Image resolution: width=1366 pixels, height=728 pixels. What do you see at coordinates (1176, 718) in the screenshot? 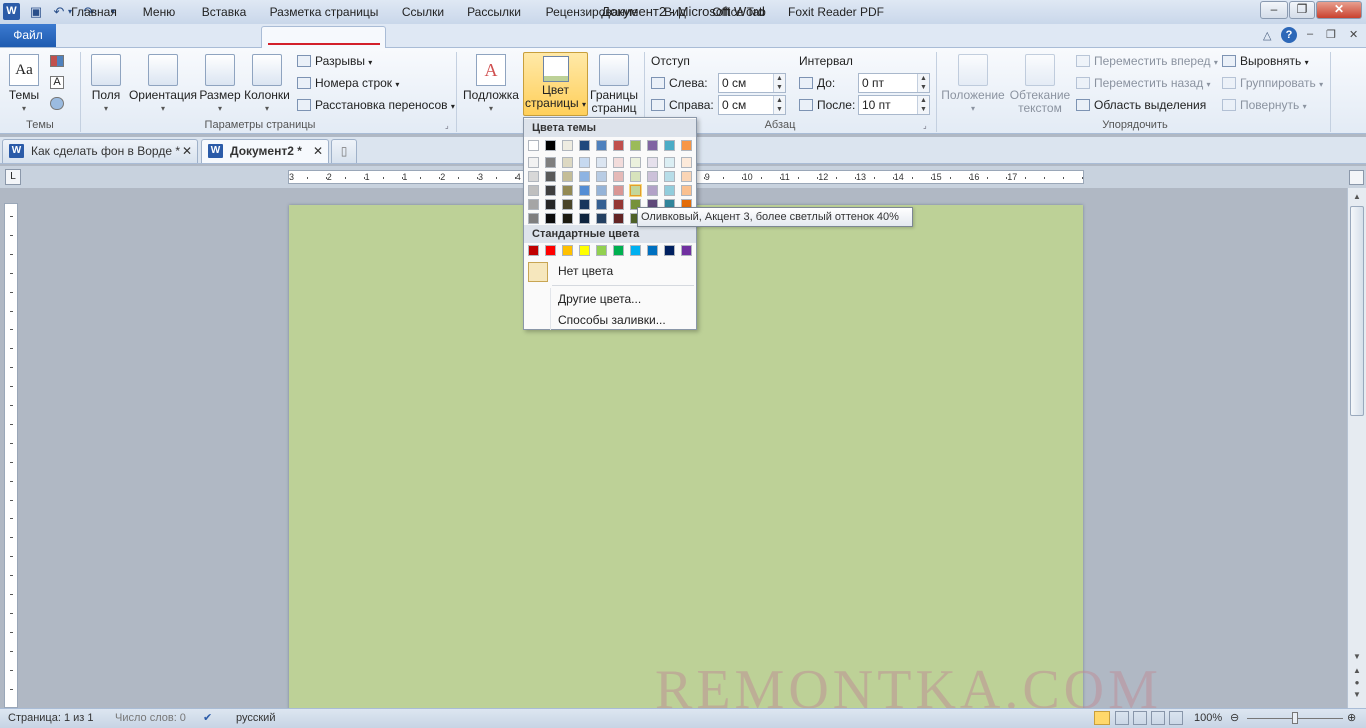
I see `draft-icon` at bounding box center [1176, 718].